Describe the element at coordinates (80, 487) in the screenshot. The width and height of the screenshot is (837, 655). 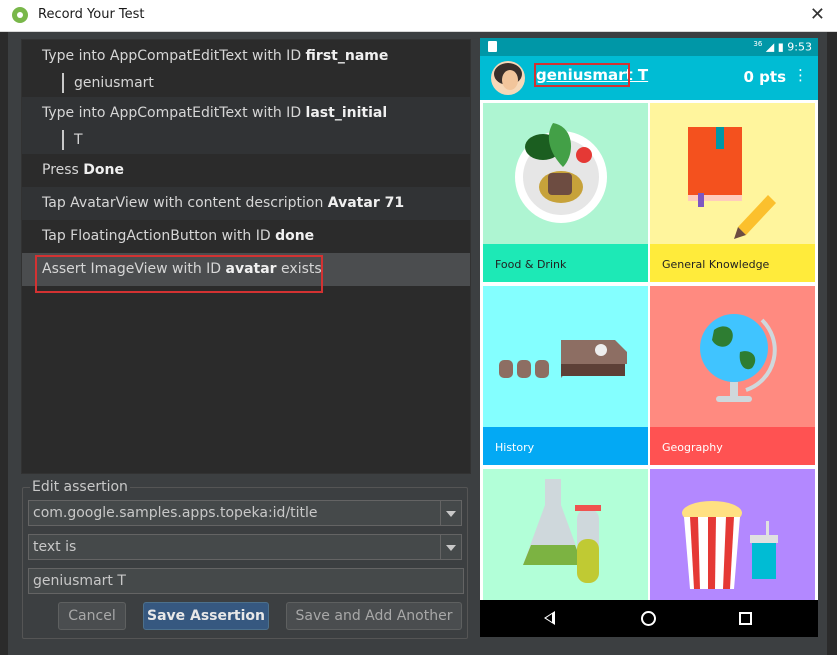
I see `edit-assertion-label: Edit assertion` at that location.